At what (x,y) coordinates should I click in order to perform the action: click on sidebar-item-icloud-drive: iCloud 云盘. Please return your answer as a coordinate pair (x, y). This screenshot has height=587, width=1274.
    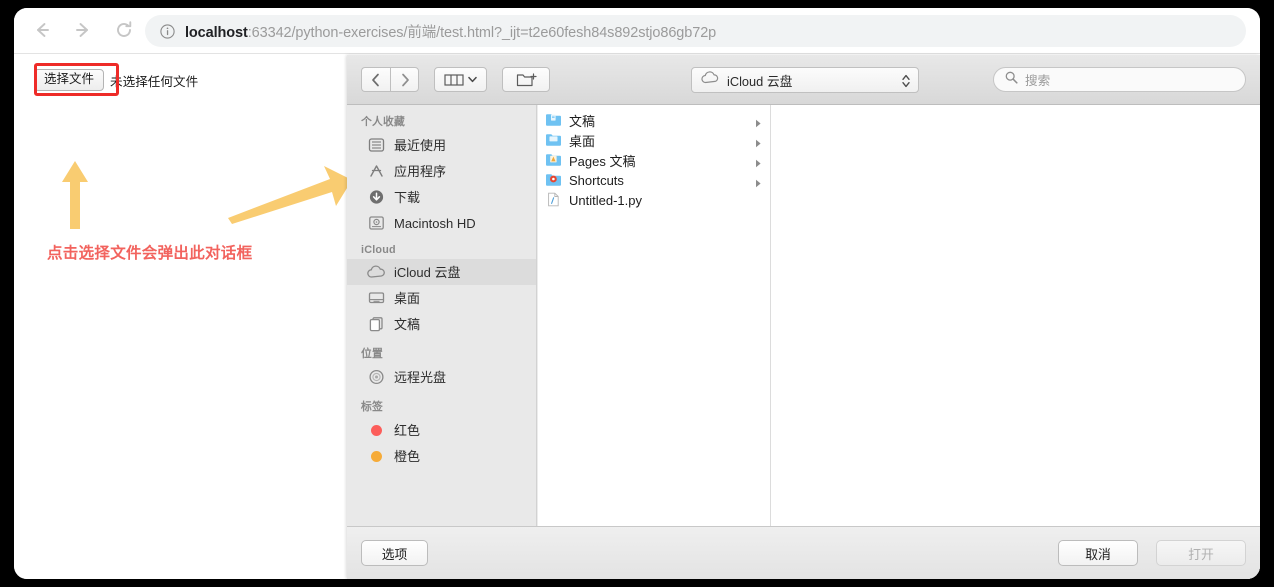
    Looking at the image, I should click on (441, 272).